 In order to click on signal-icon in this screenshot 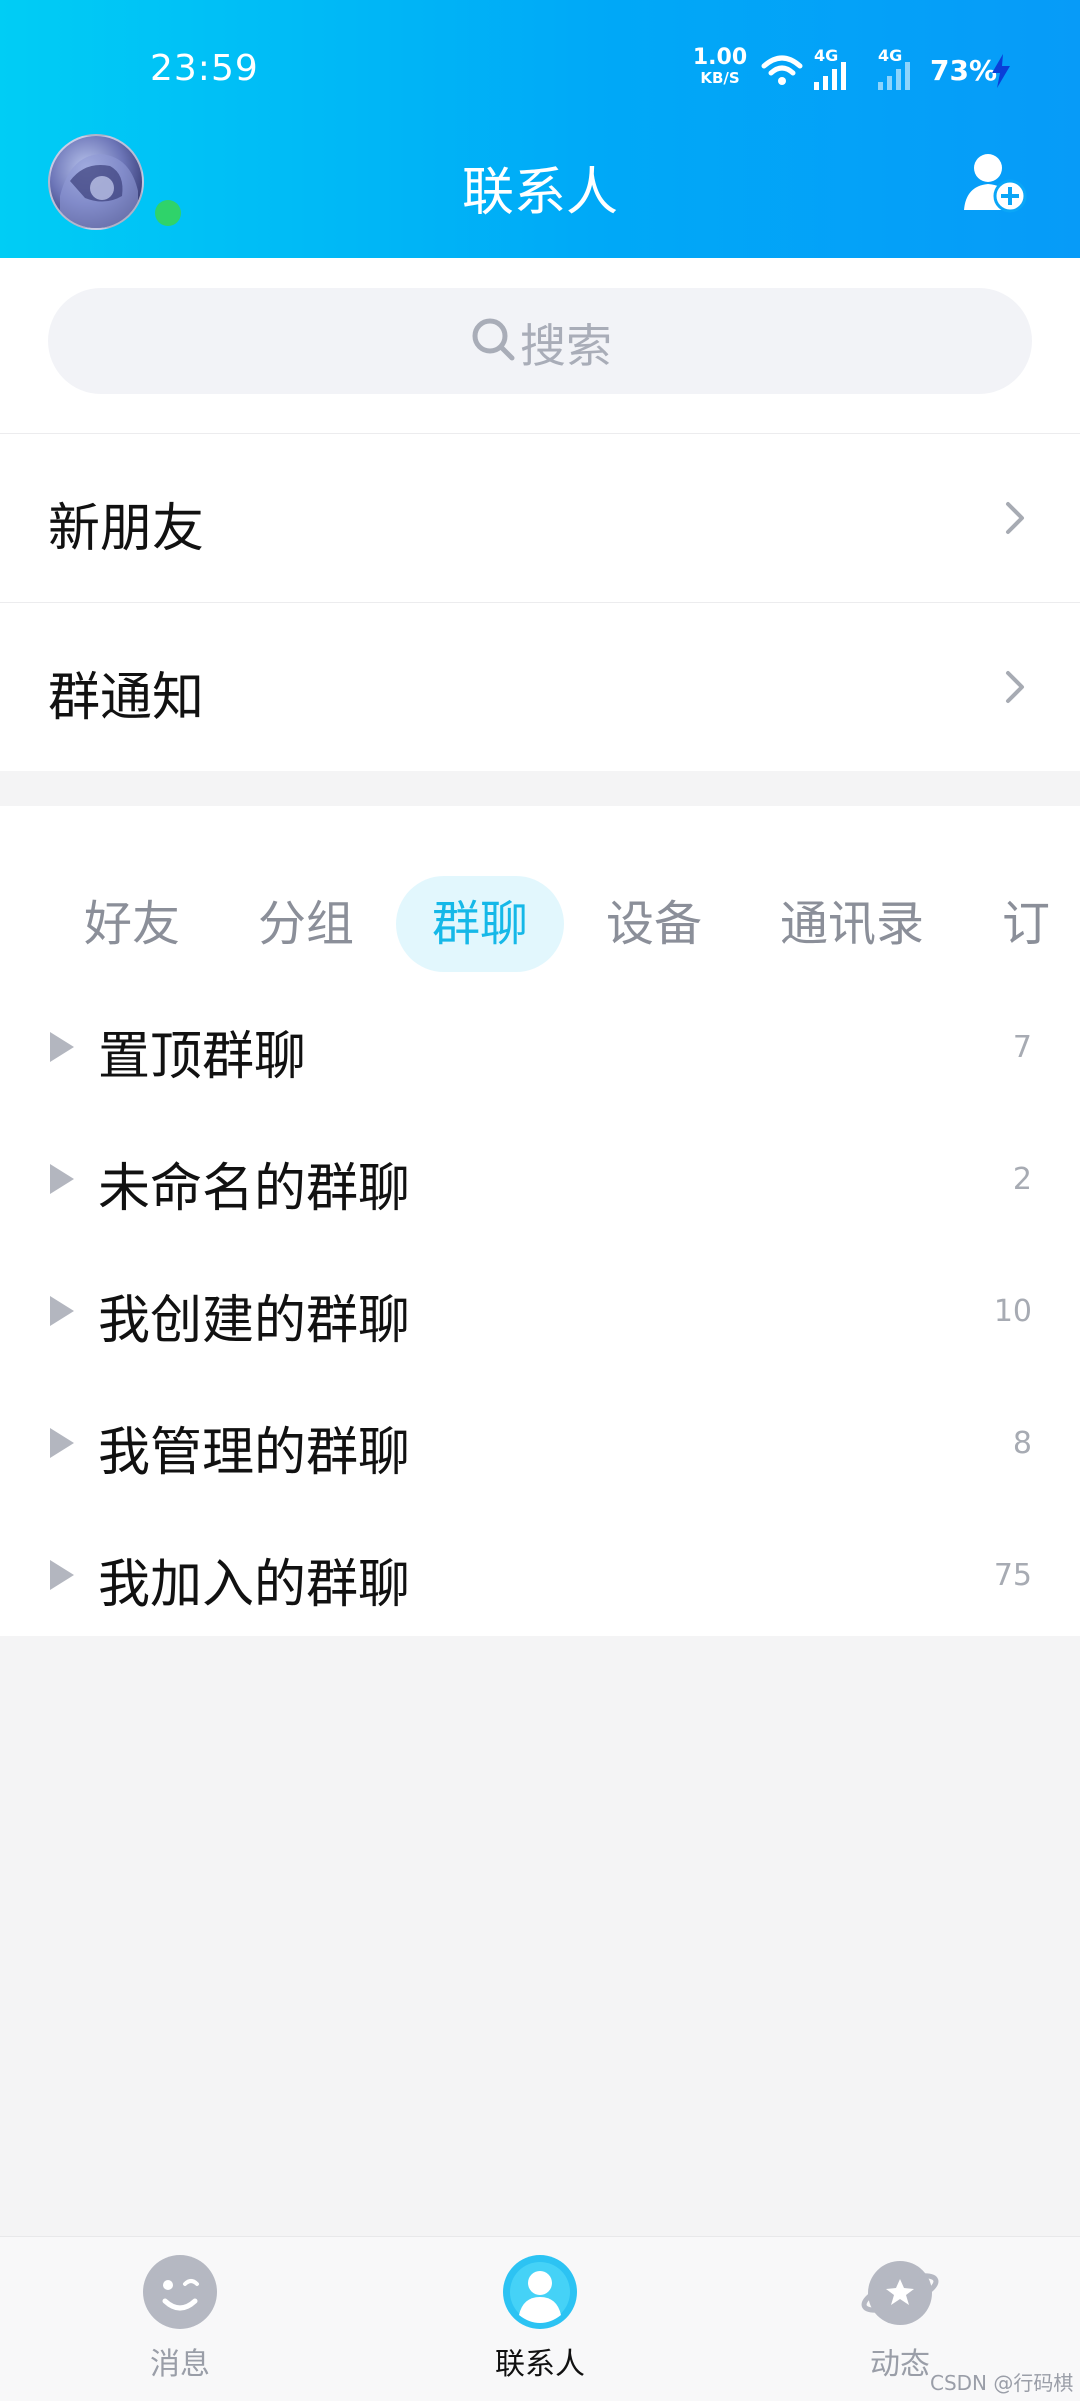, I will do `click(830, 76)`.